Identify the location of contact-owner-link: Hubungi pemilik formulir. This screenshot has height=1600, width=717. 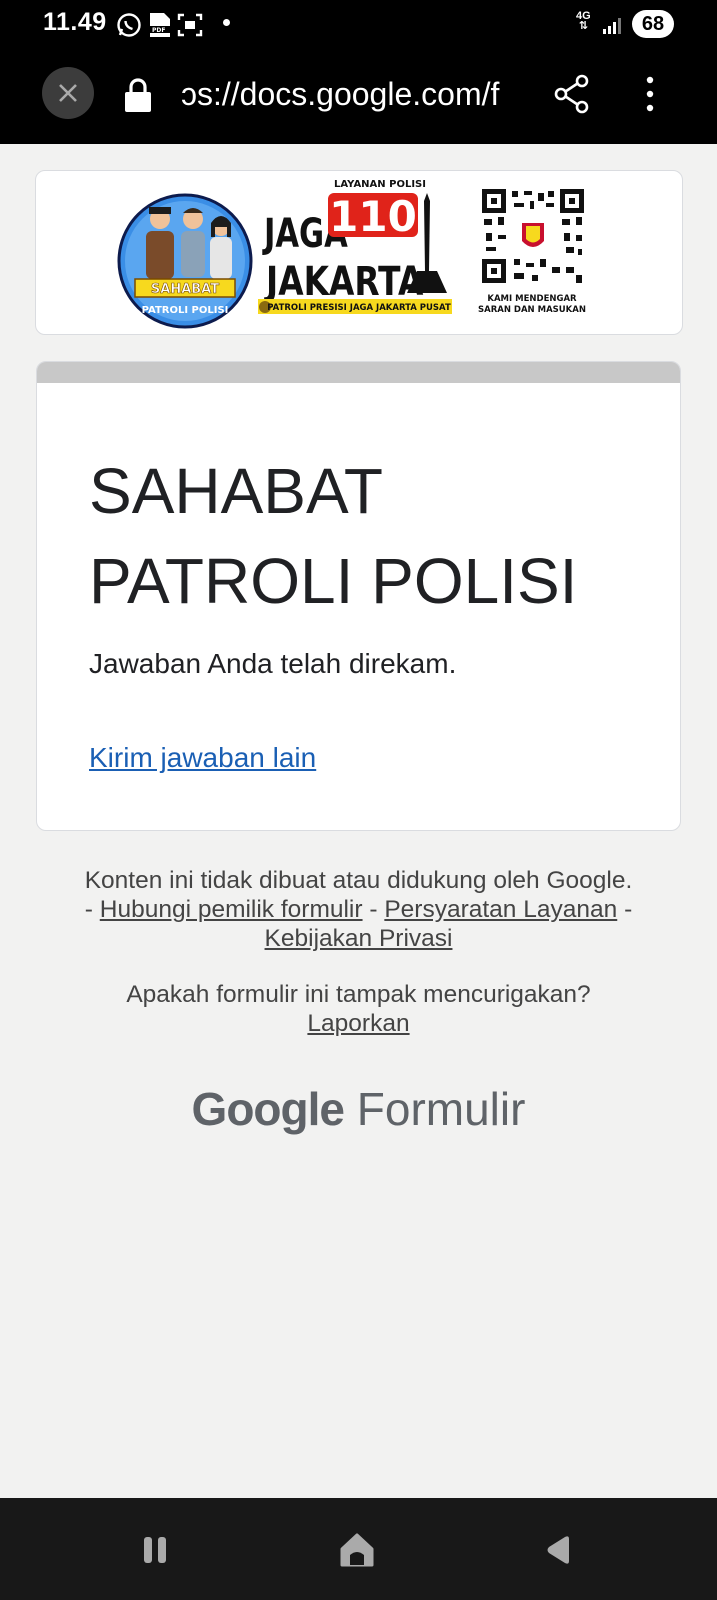
(231, 909).